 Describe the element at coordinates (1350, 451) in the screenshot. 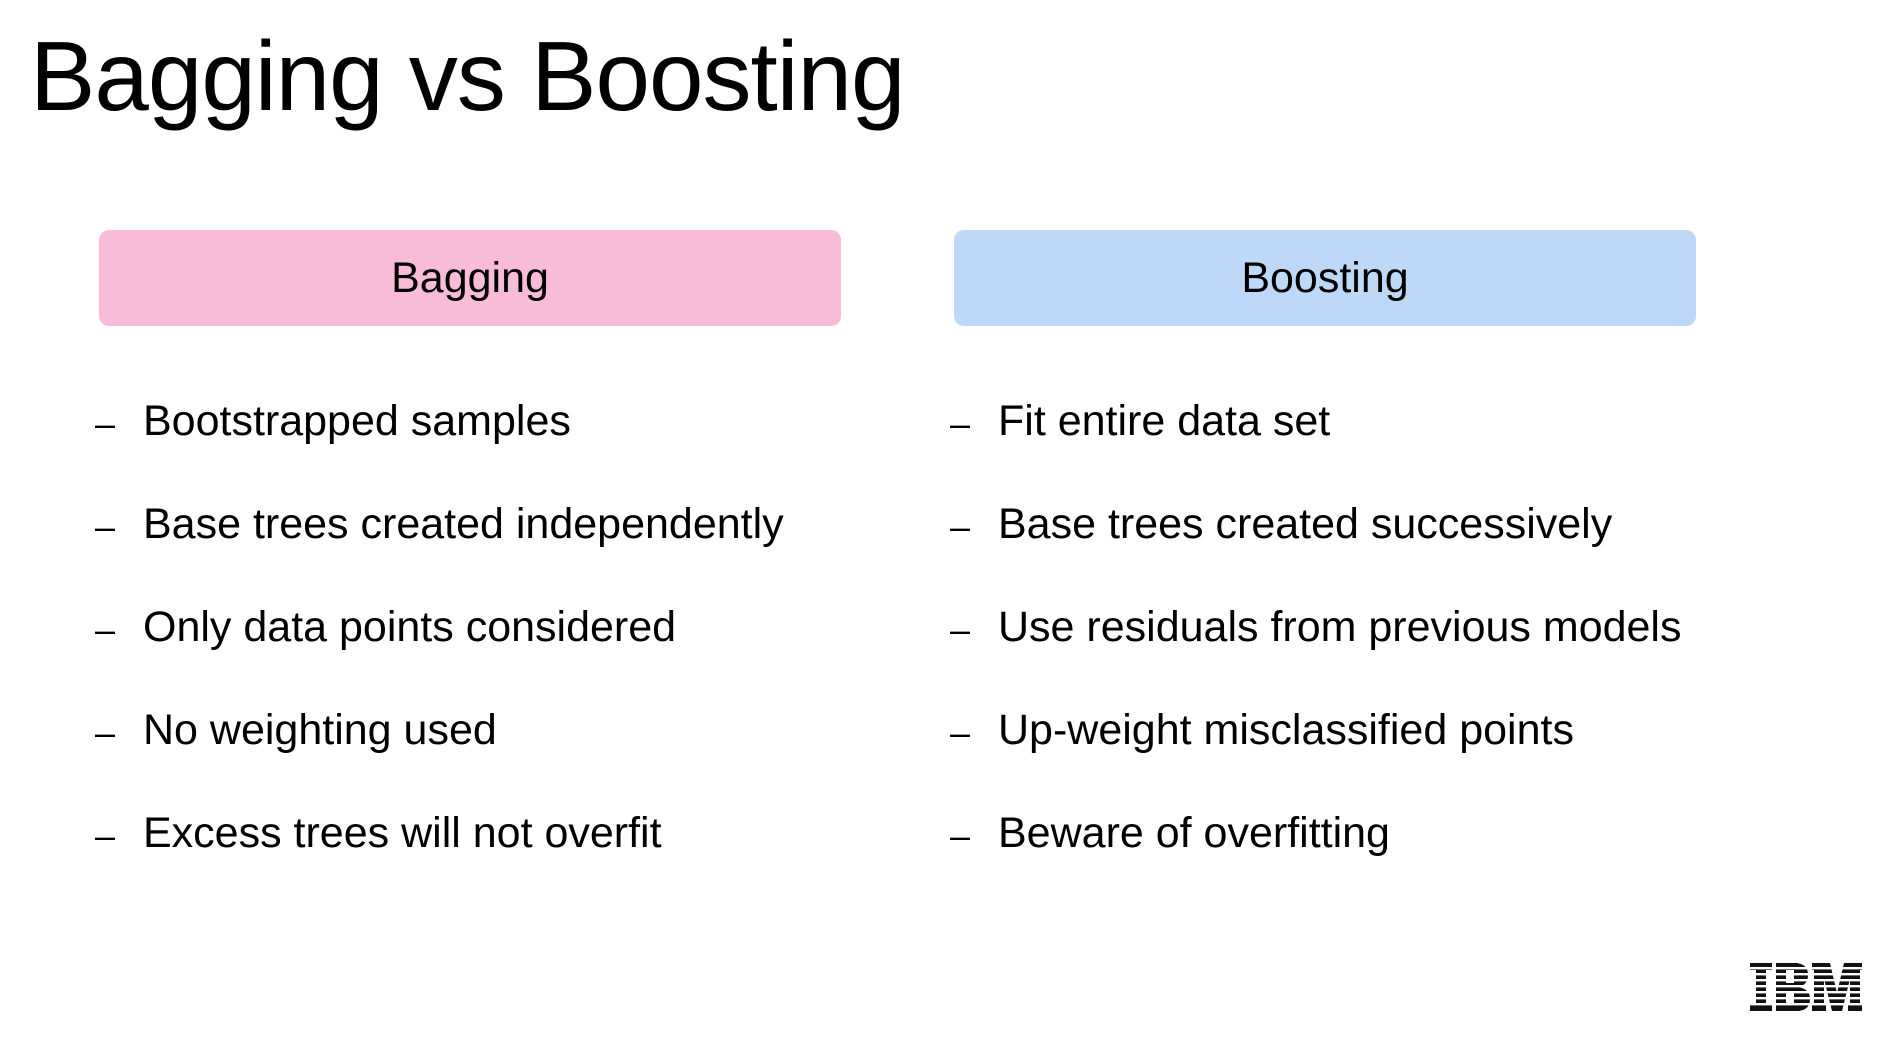

I see `boosting-bullet: – Fit entire data set` at that location.